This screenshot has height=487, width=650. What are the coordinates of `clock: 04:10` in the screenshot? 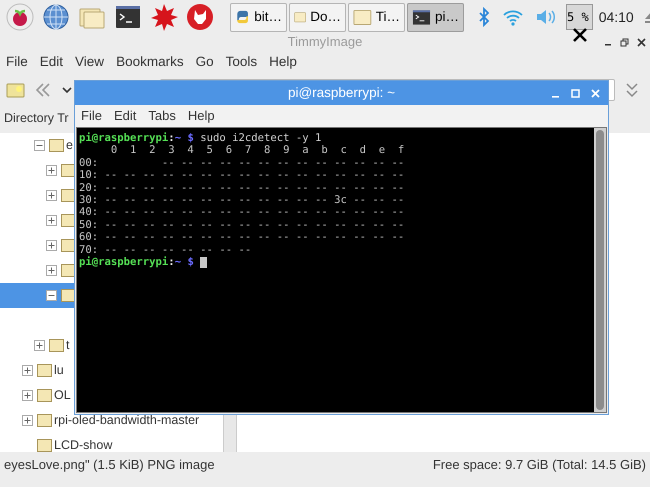 It's located at (616, 17).